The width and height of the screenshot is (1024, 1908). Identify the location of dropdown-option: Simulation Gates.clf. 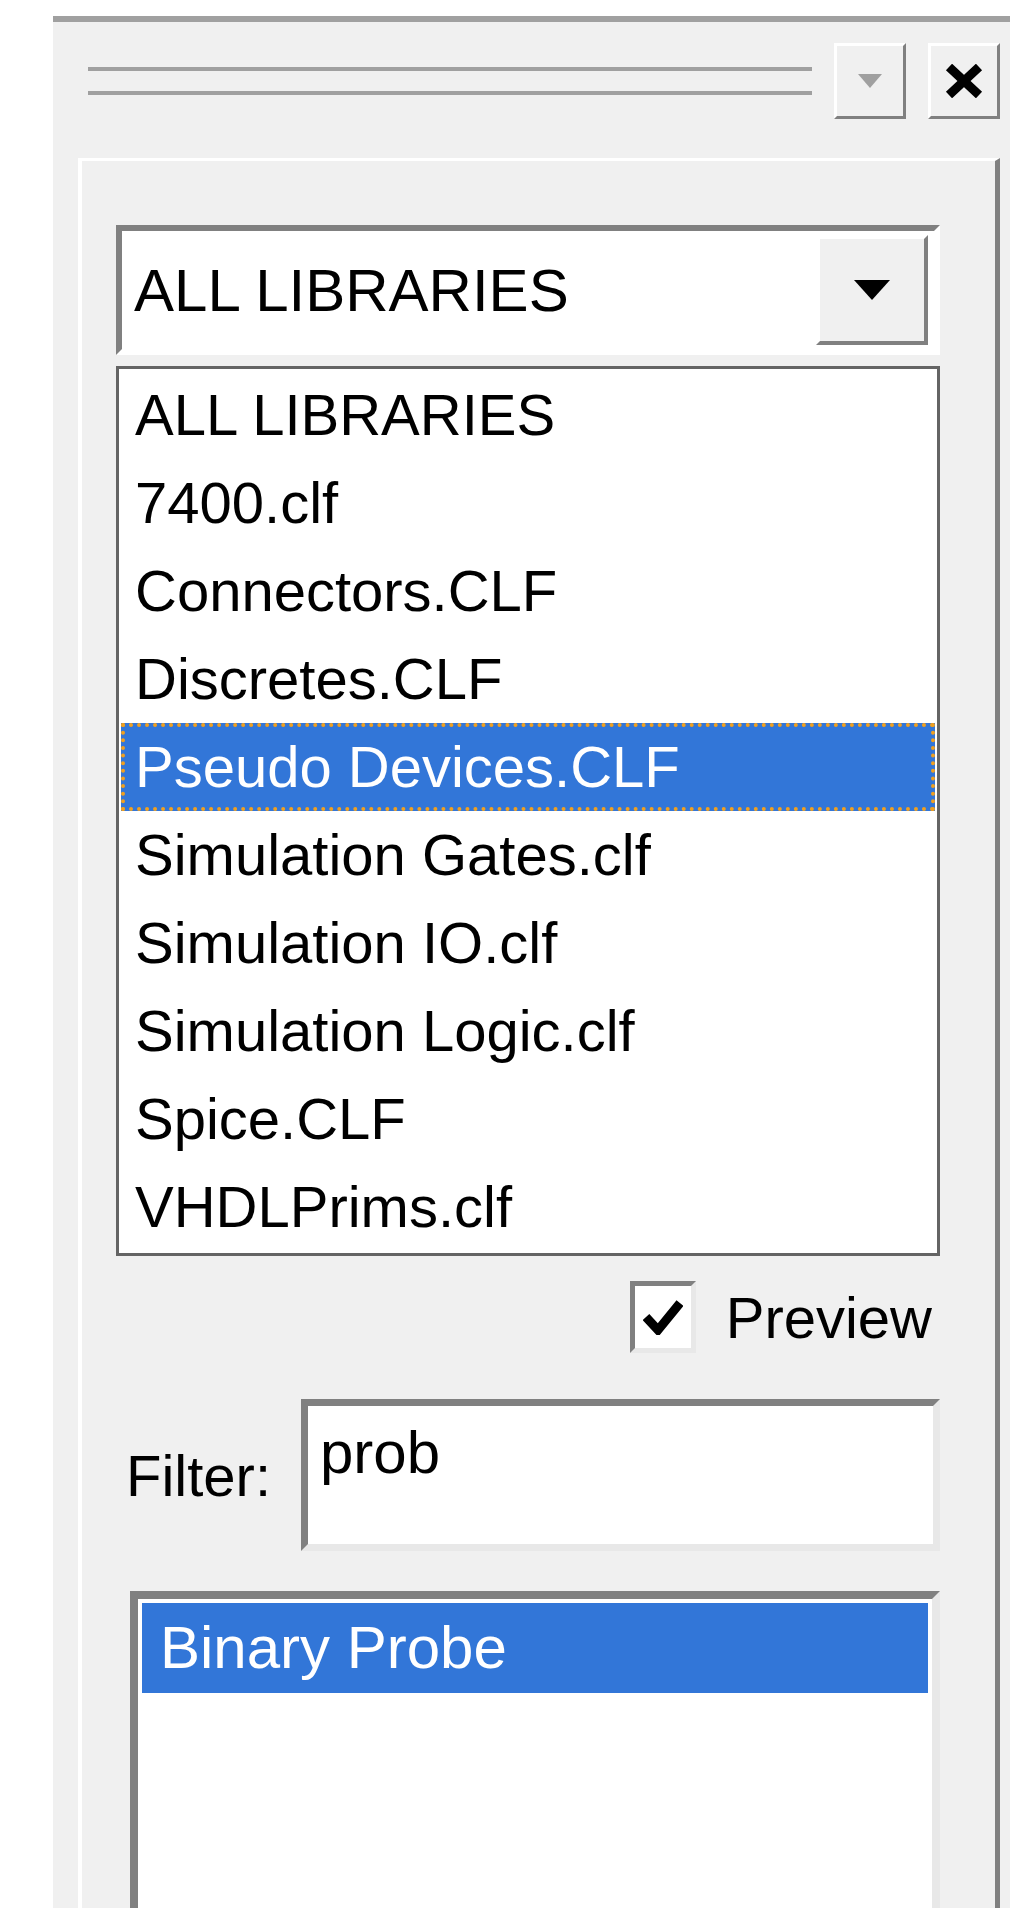
(528, 855).